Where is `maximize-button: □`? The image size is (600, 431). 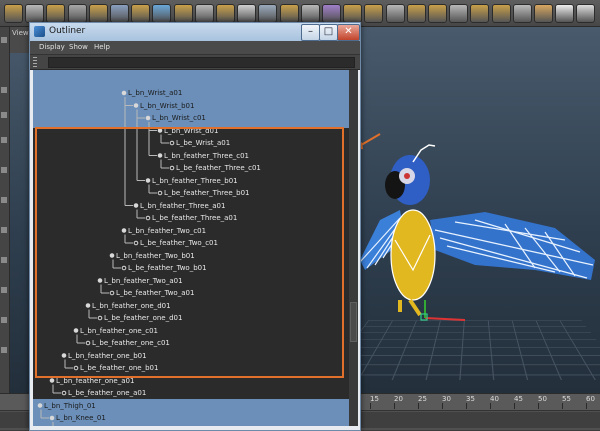 maximize-button: □ is located at coordinates (328, 32).